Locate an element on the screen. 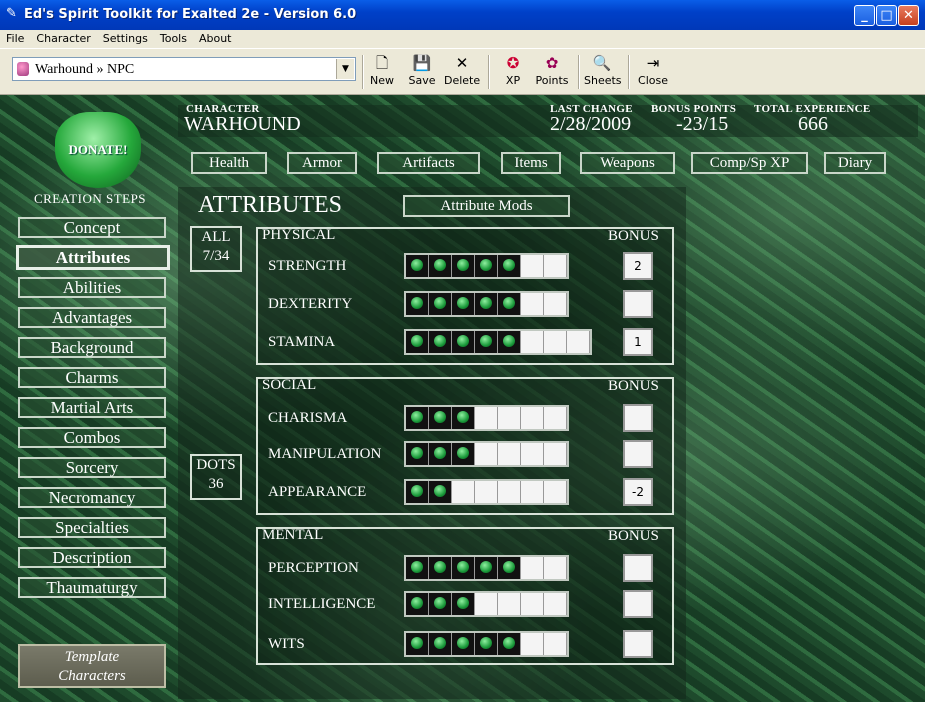  chevron-down-icon: ▼ is located at coordinates (345, 69).